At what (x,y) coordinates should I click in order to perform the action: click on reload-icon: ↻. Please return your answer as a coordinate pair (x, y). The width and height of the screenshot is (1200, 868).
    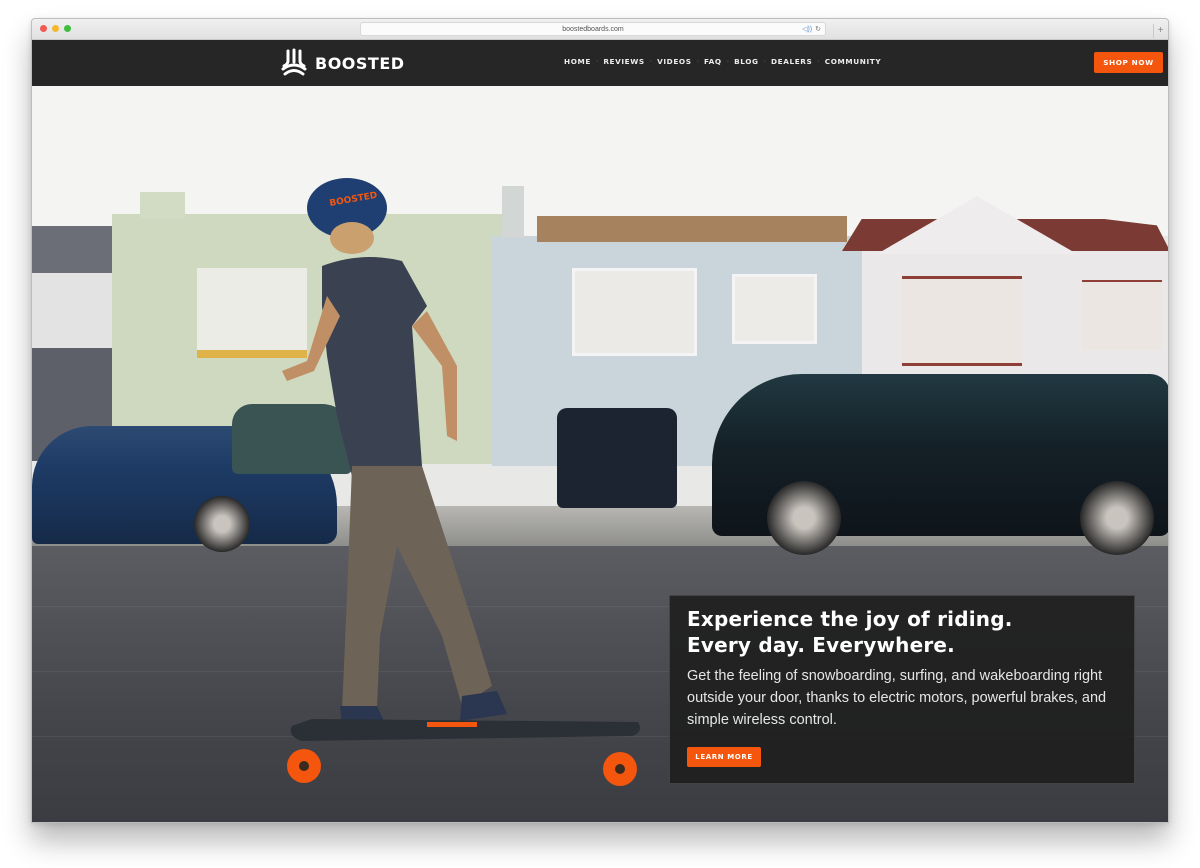
    Looking at the image, I should click on (818, 29).